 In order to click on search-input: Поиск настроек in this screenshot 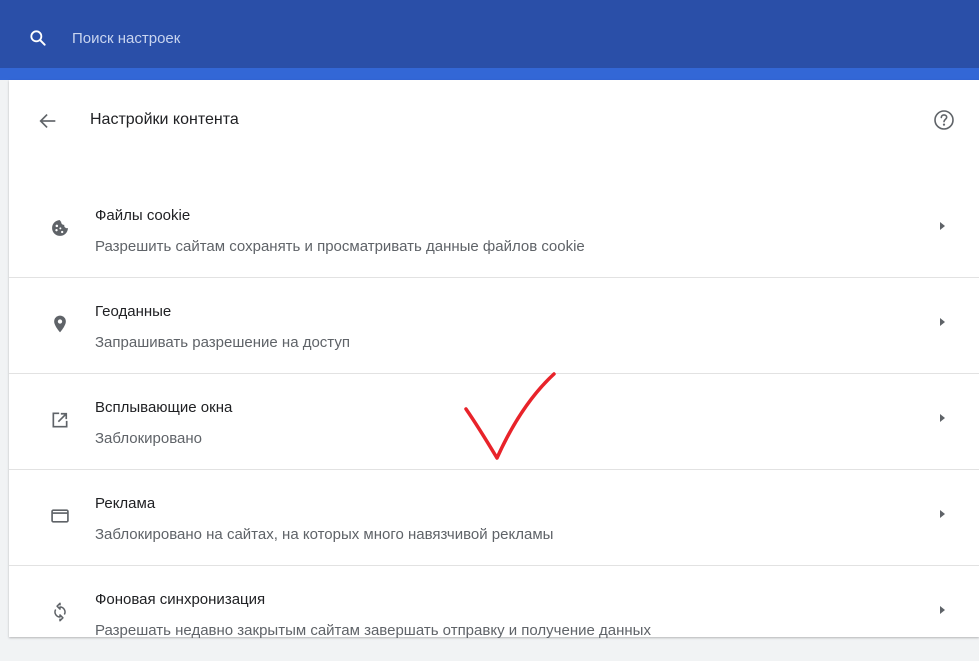, I will do `click(126, 39)`.